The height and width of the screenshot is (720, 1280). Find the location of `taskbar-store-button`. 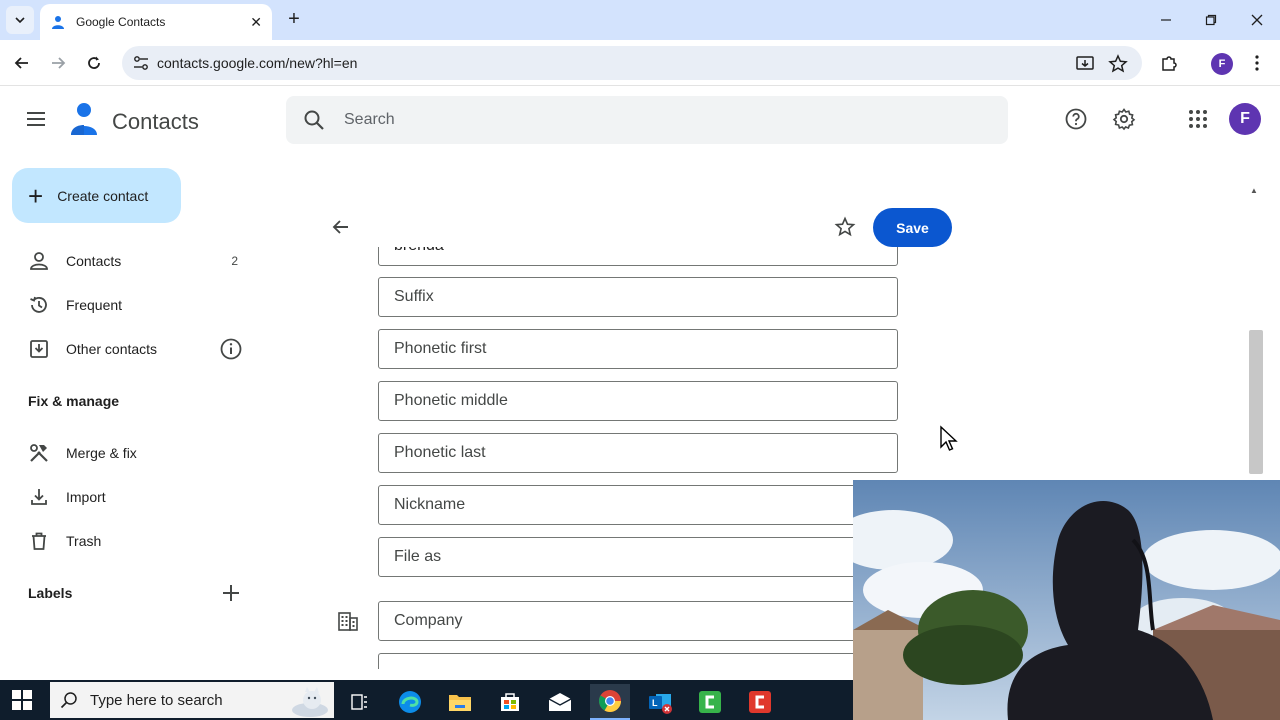

taskbar-store-button is located at coordinates (510, 702).